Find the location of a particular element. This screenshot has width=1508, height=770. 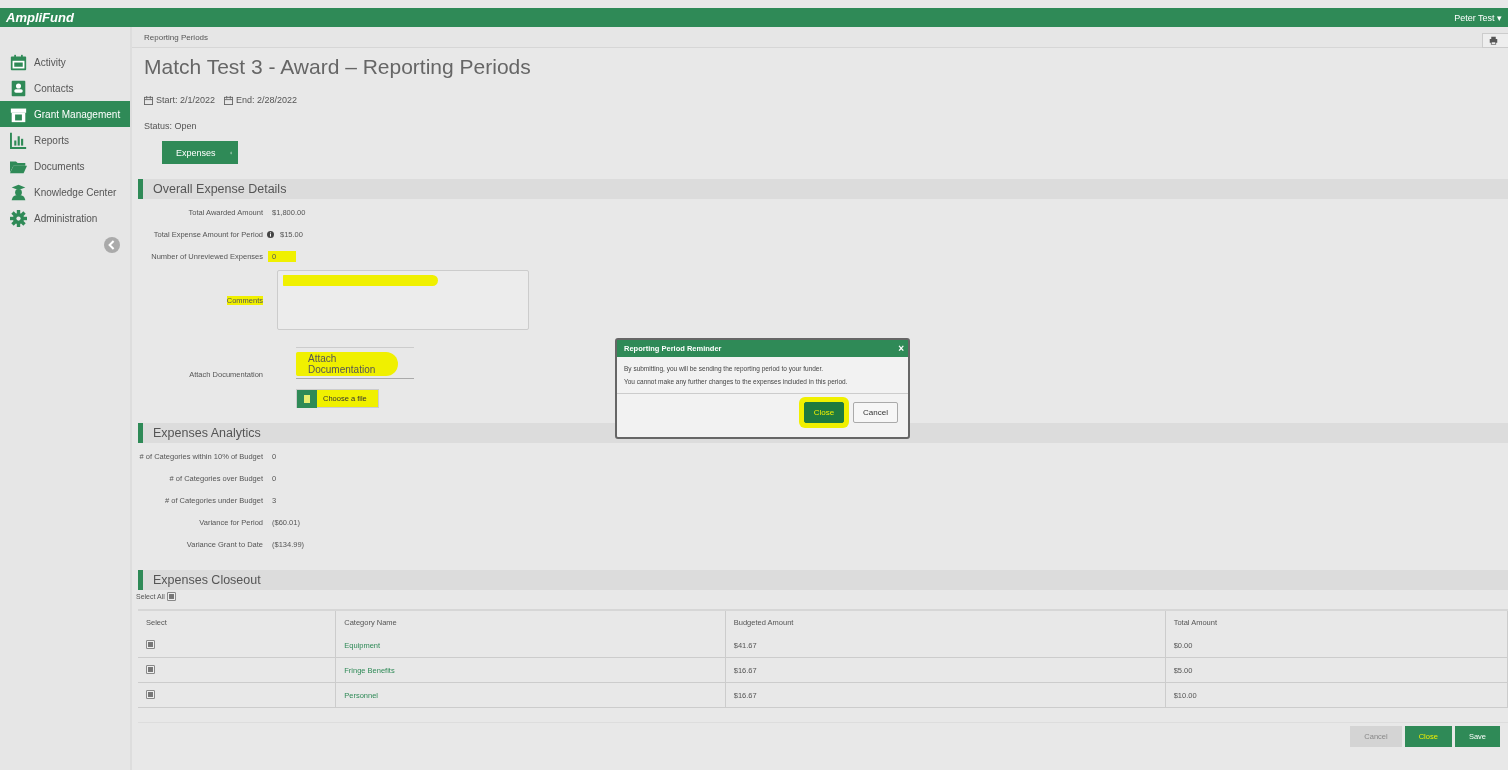

comments-field is located at coordinates (403, 300).